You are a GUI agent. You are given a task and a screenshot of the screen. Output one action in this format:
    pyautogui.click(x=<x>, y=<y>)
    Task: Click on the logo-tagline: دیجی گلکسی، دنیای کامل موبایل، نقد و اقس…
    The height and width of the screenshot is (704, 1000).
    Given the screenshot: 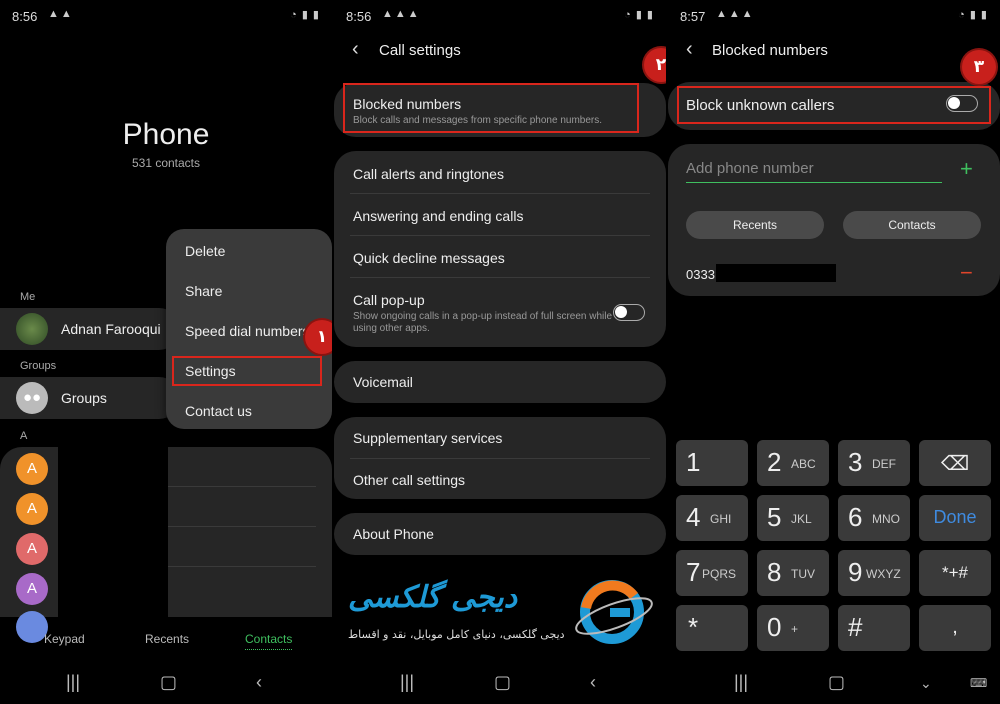 What is the action you would take?
    pyautogui.click(x=456, y=634)
    